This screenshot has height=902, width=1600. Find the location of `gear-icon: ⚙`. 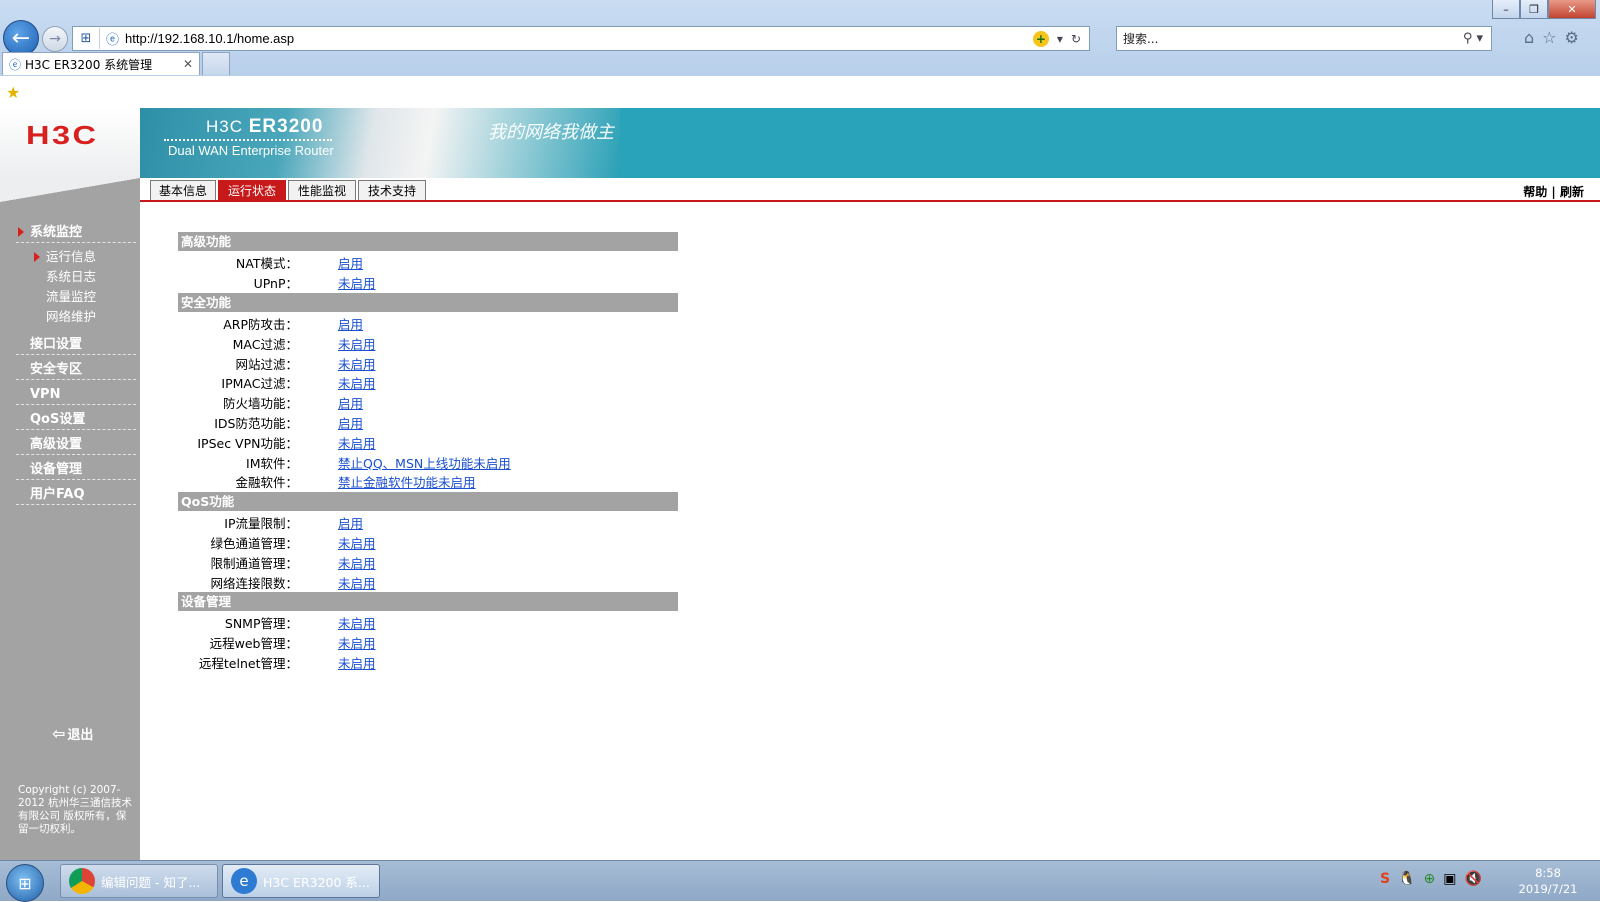

gear-icon: ⚙ is located at coordinates (1572, 37).